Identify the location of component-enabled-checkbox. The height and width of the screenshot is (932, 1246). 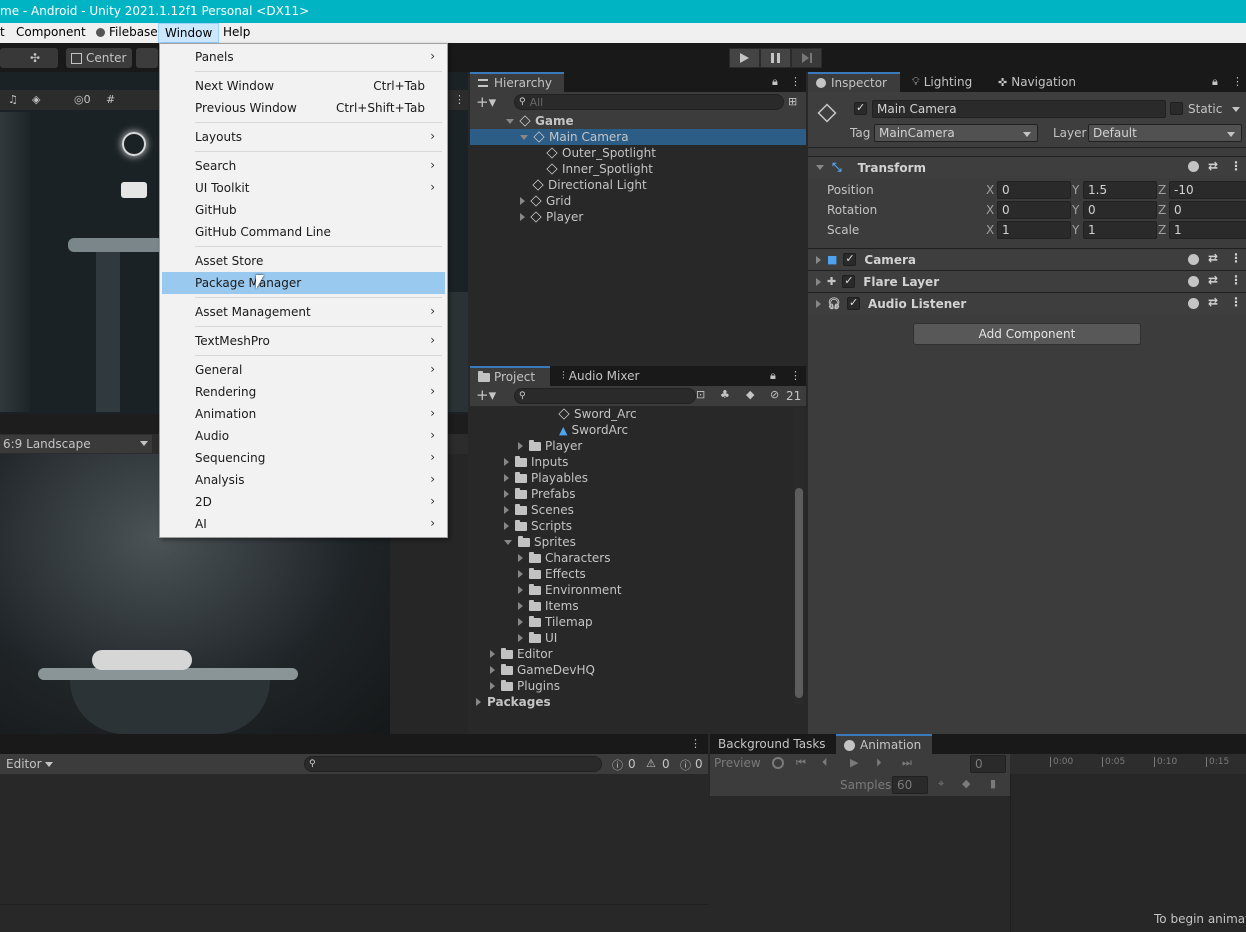
(849, 281).